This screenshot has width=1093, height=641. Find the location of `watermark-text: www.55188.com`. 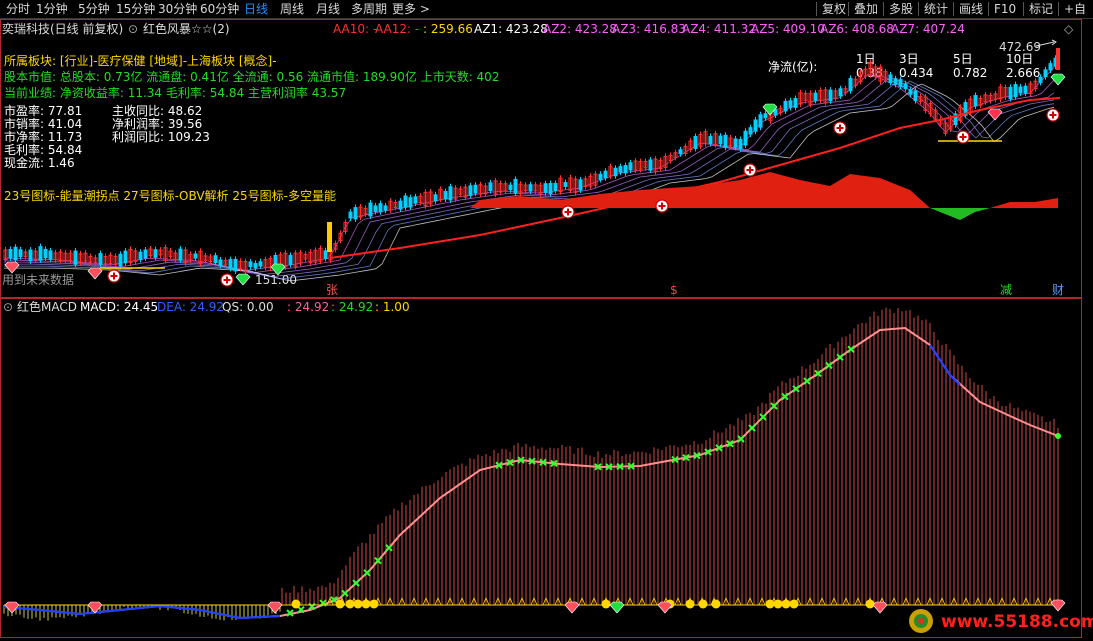

watermark-text: www.55188.com is located at coordinates (1017, 622).